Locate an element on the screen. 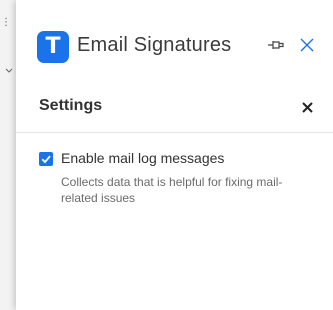 The height and width of the screenshot is (310, 333). background-app-strip: ⋮ is located at coordinates (8, 155).